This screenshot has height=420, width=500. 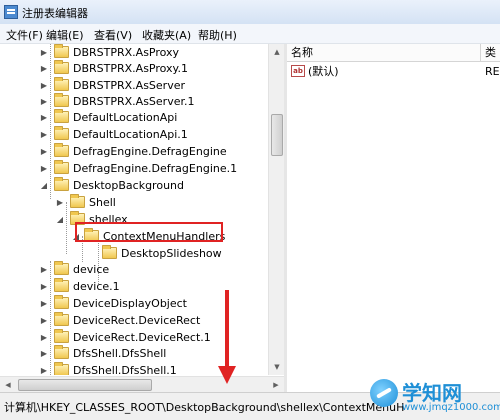 I want to click on menu-help: 帮助(H), so click(x=217, y=35).